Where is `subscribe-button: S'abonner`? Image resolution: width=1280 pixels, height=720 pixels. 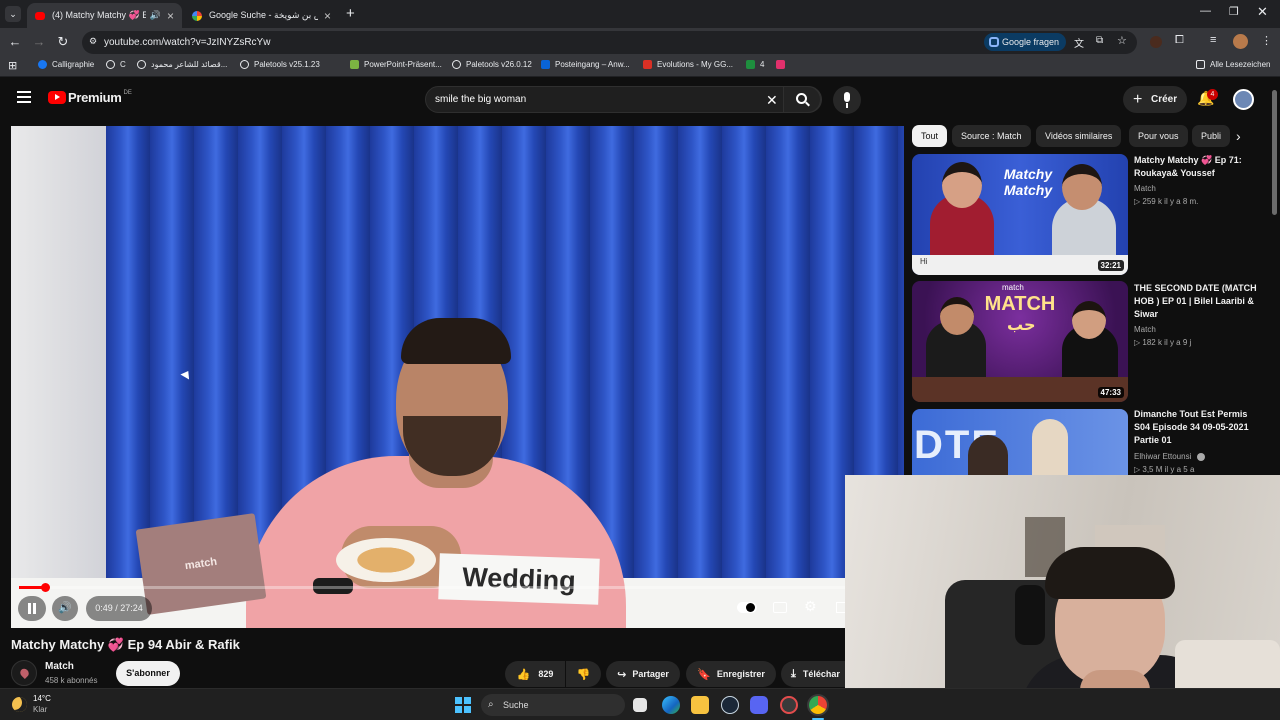
subscribe-button: S'abonner is located at coordinates (148, 673).